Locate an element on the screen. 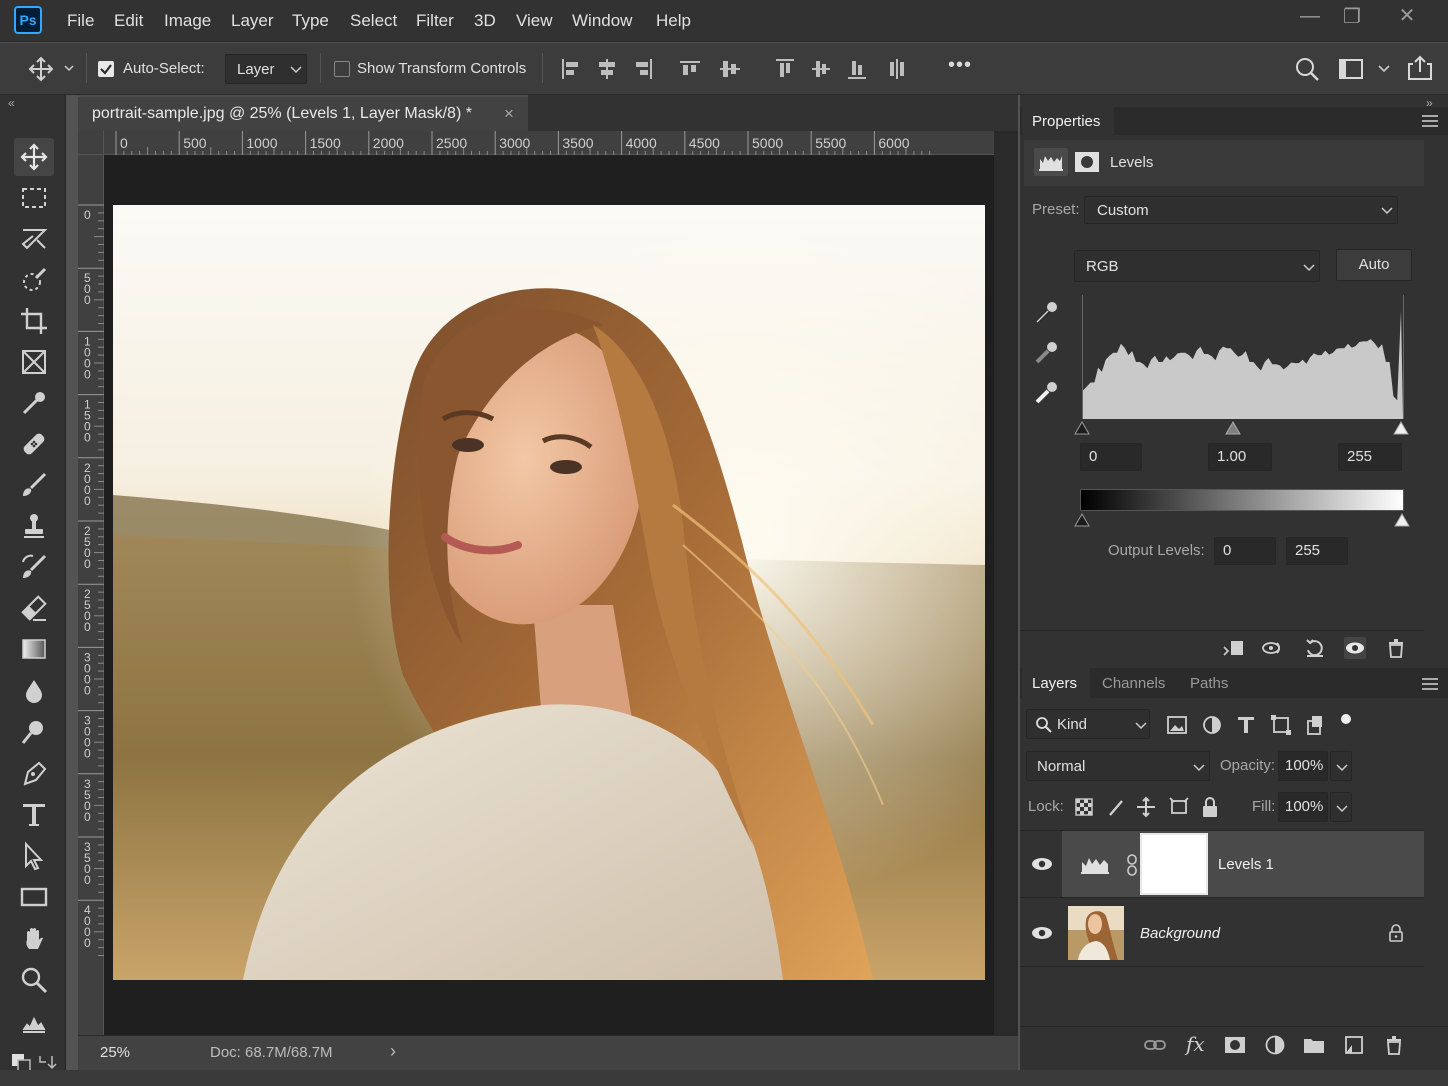  move-tool is located at coordinates (34, 157).